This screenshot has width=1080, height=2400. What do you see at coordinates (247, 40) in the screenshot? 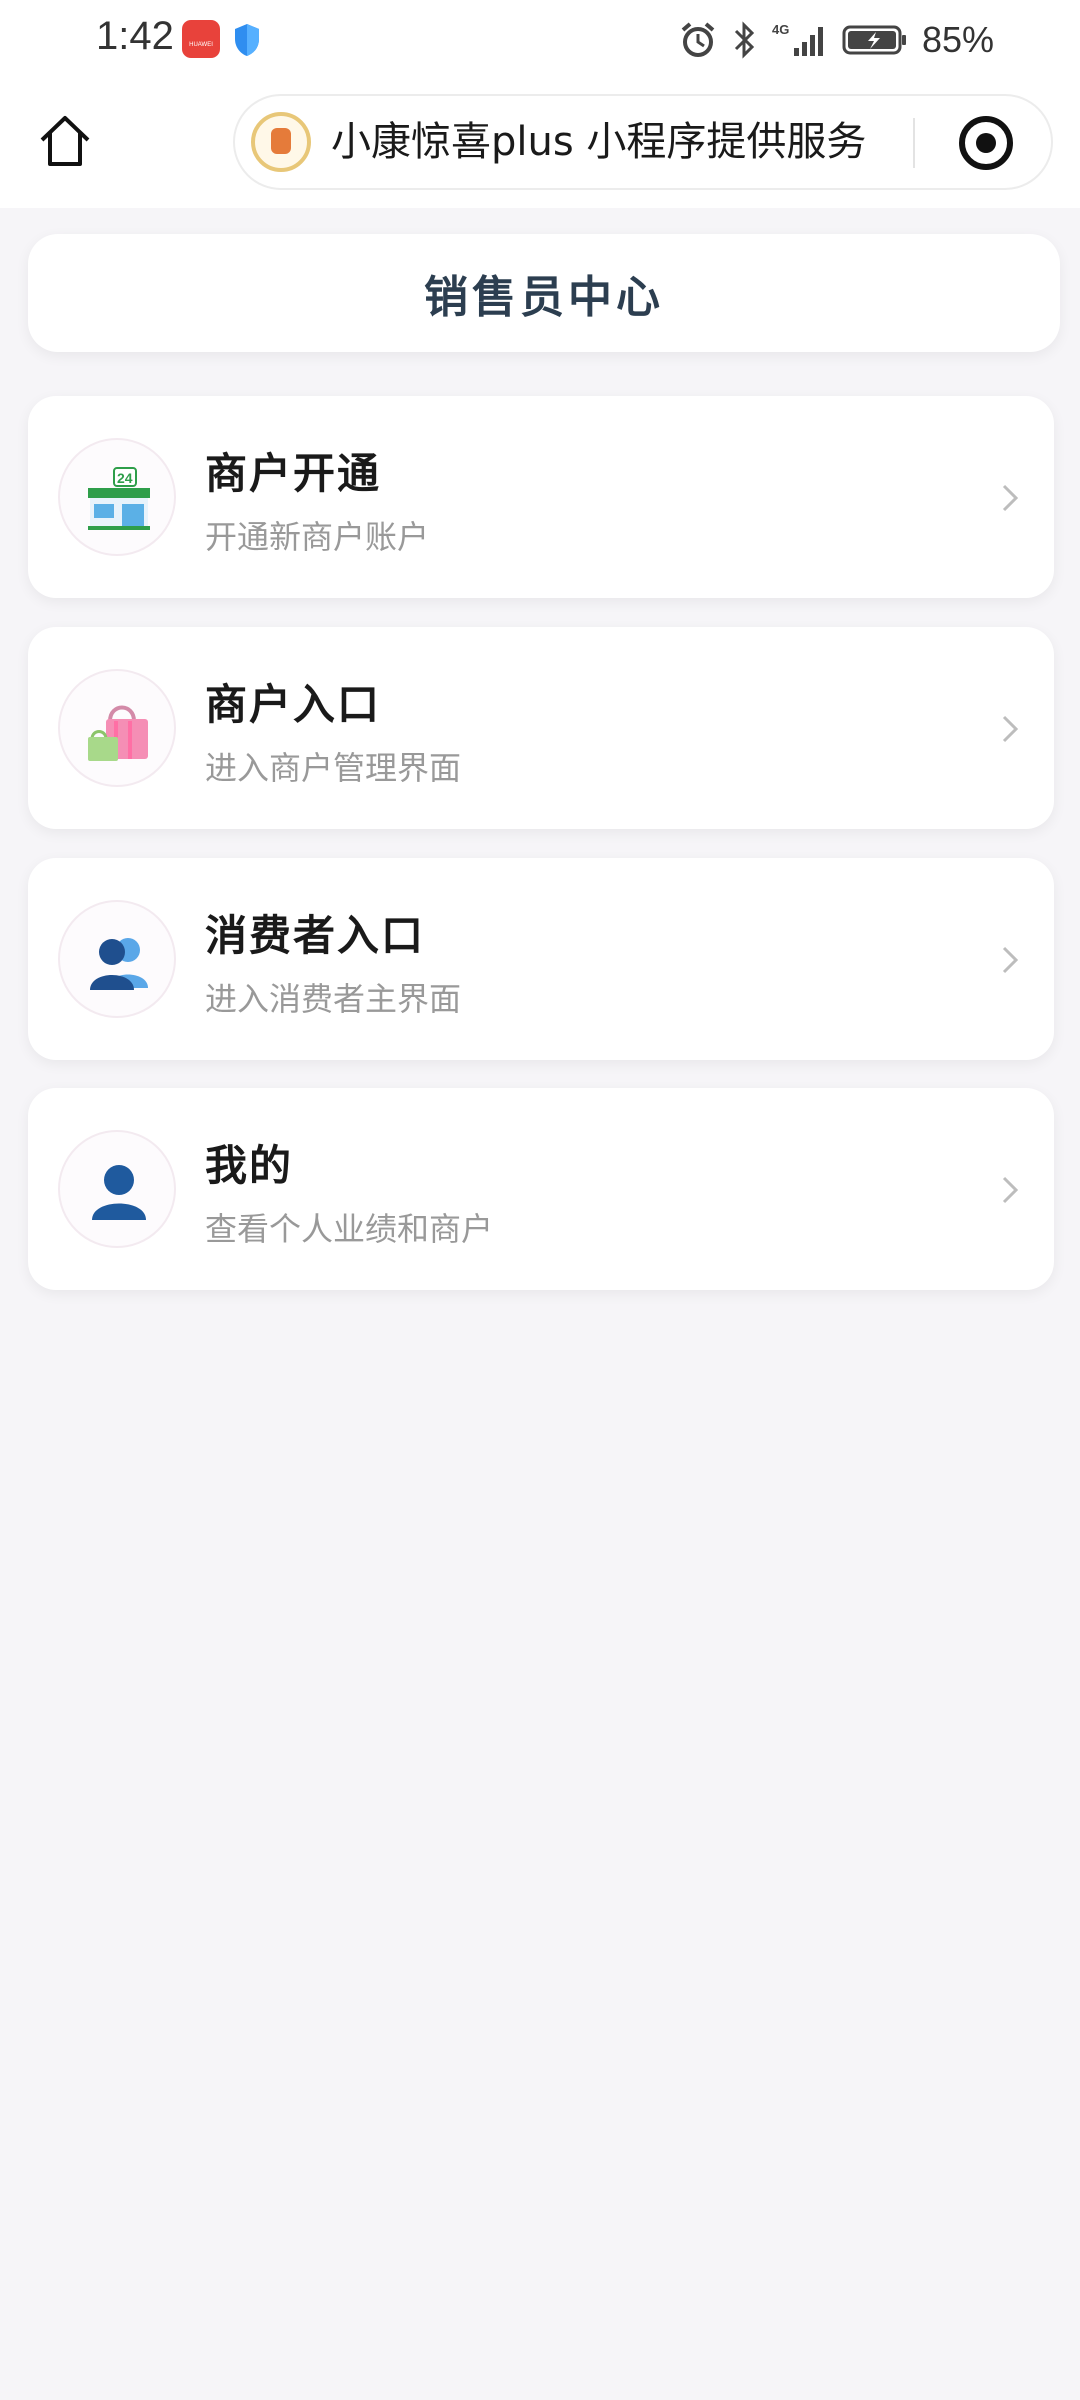
I see `shield-icon` at bounding box center [247, 40].